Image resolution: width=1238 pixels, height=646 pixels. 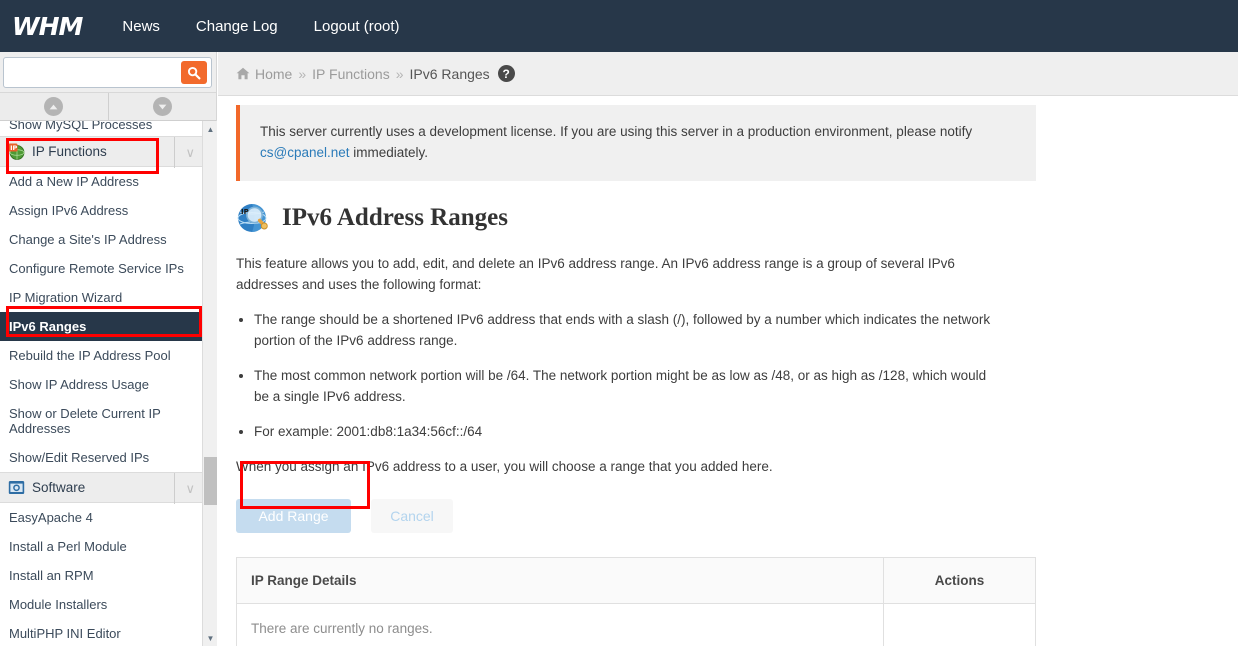 I want to click on chevron-down-circle-icon, so click(x=162, y=106).